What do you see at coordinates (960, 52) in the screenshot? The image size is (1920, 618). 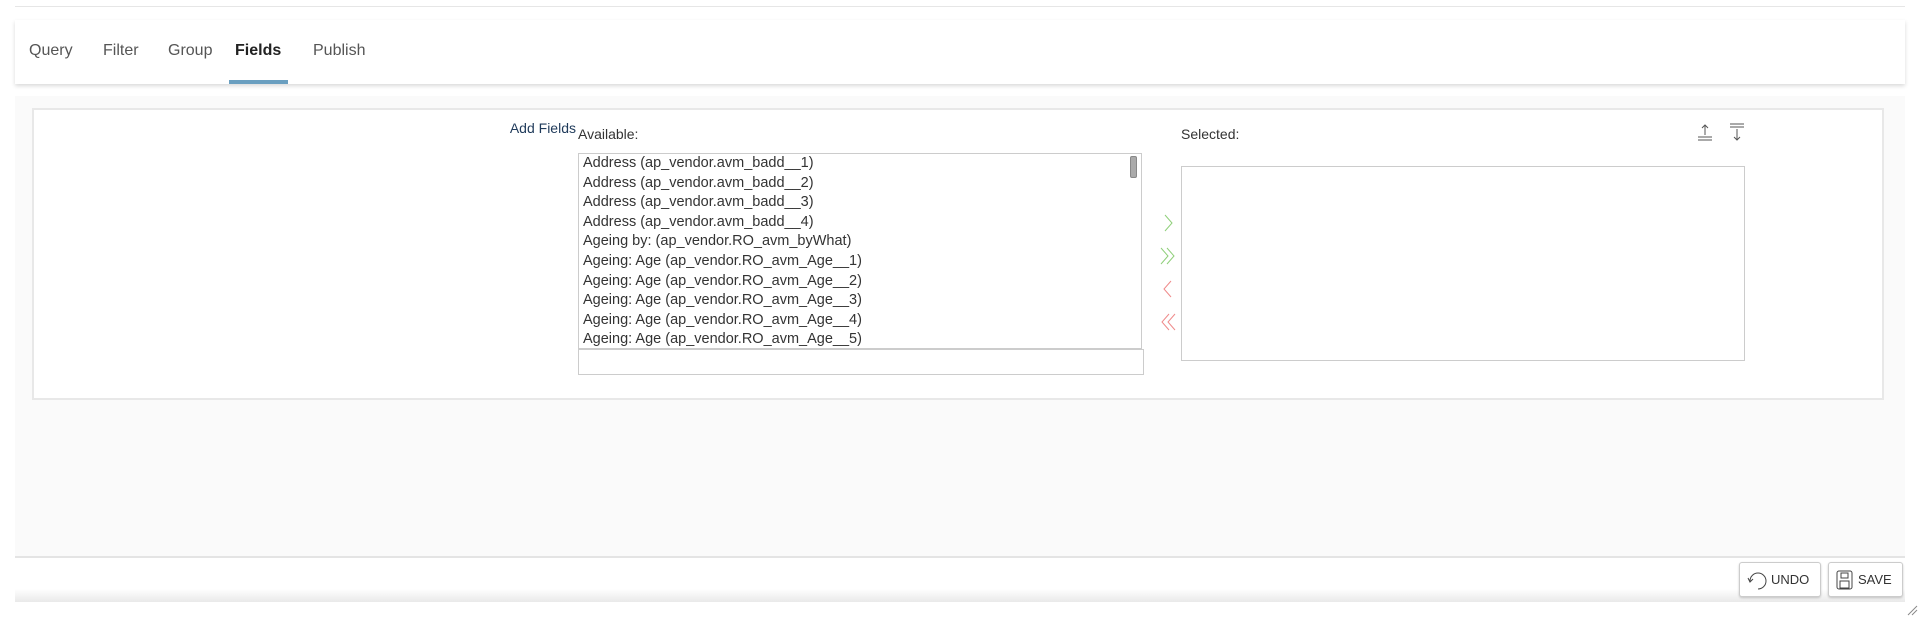 I see `tab-bar: Query Filter Group Fields Publish` at bounding box center [960, 52].